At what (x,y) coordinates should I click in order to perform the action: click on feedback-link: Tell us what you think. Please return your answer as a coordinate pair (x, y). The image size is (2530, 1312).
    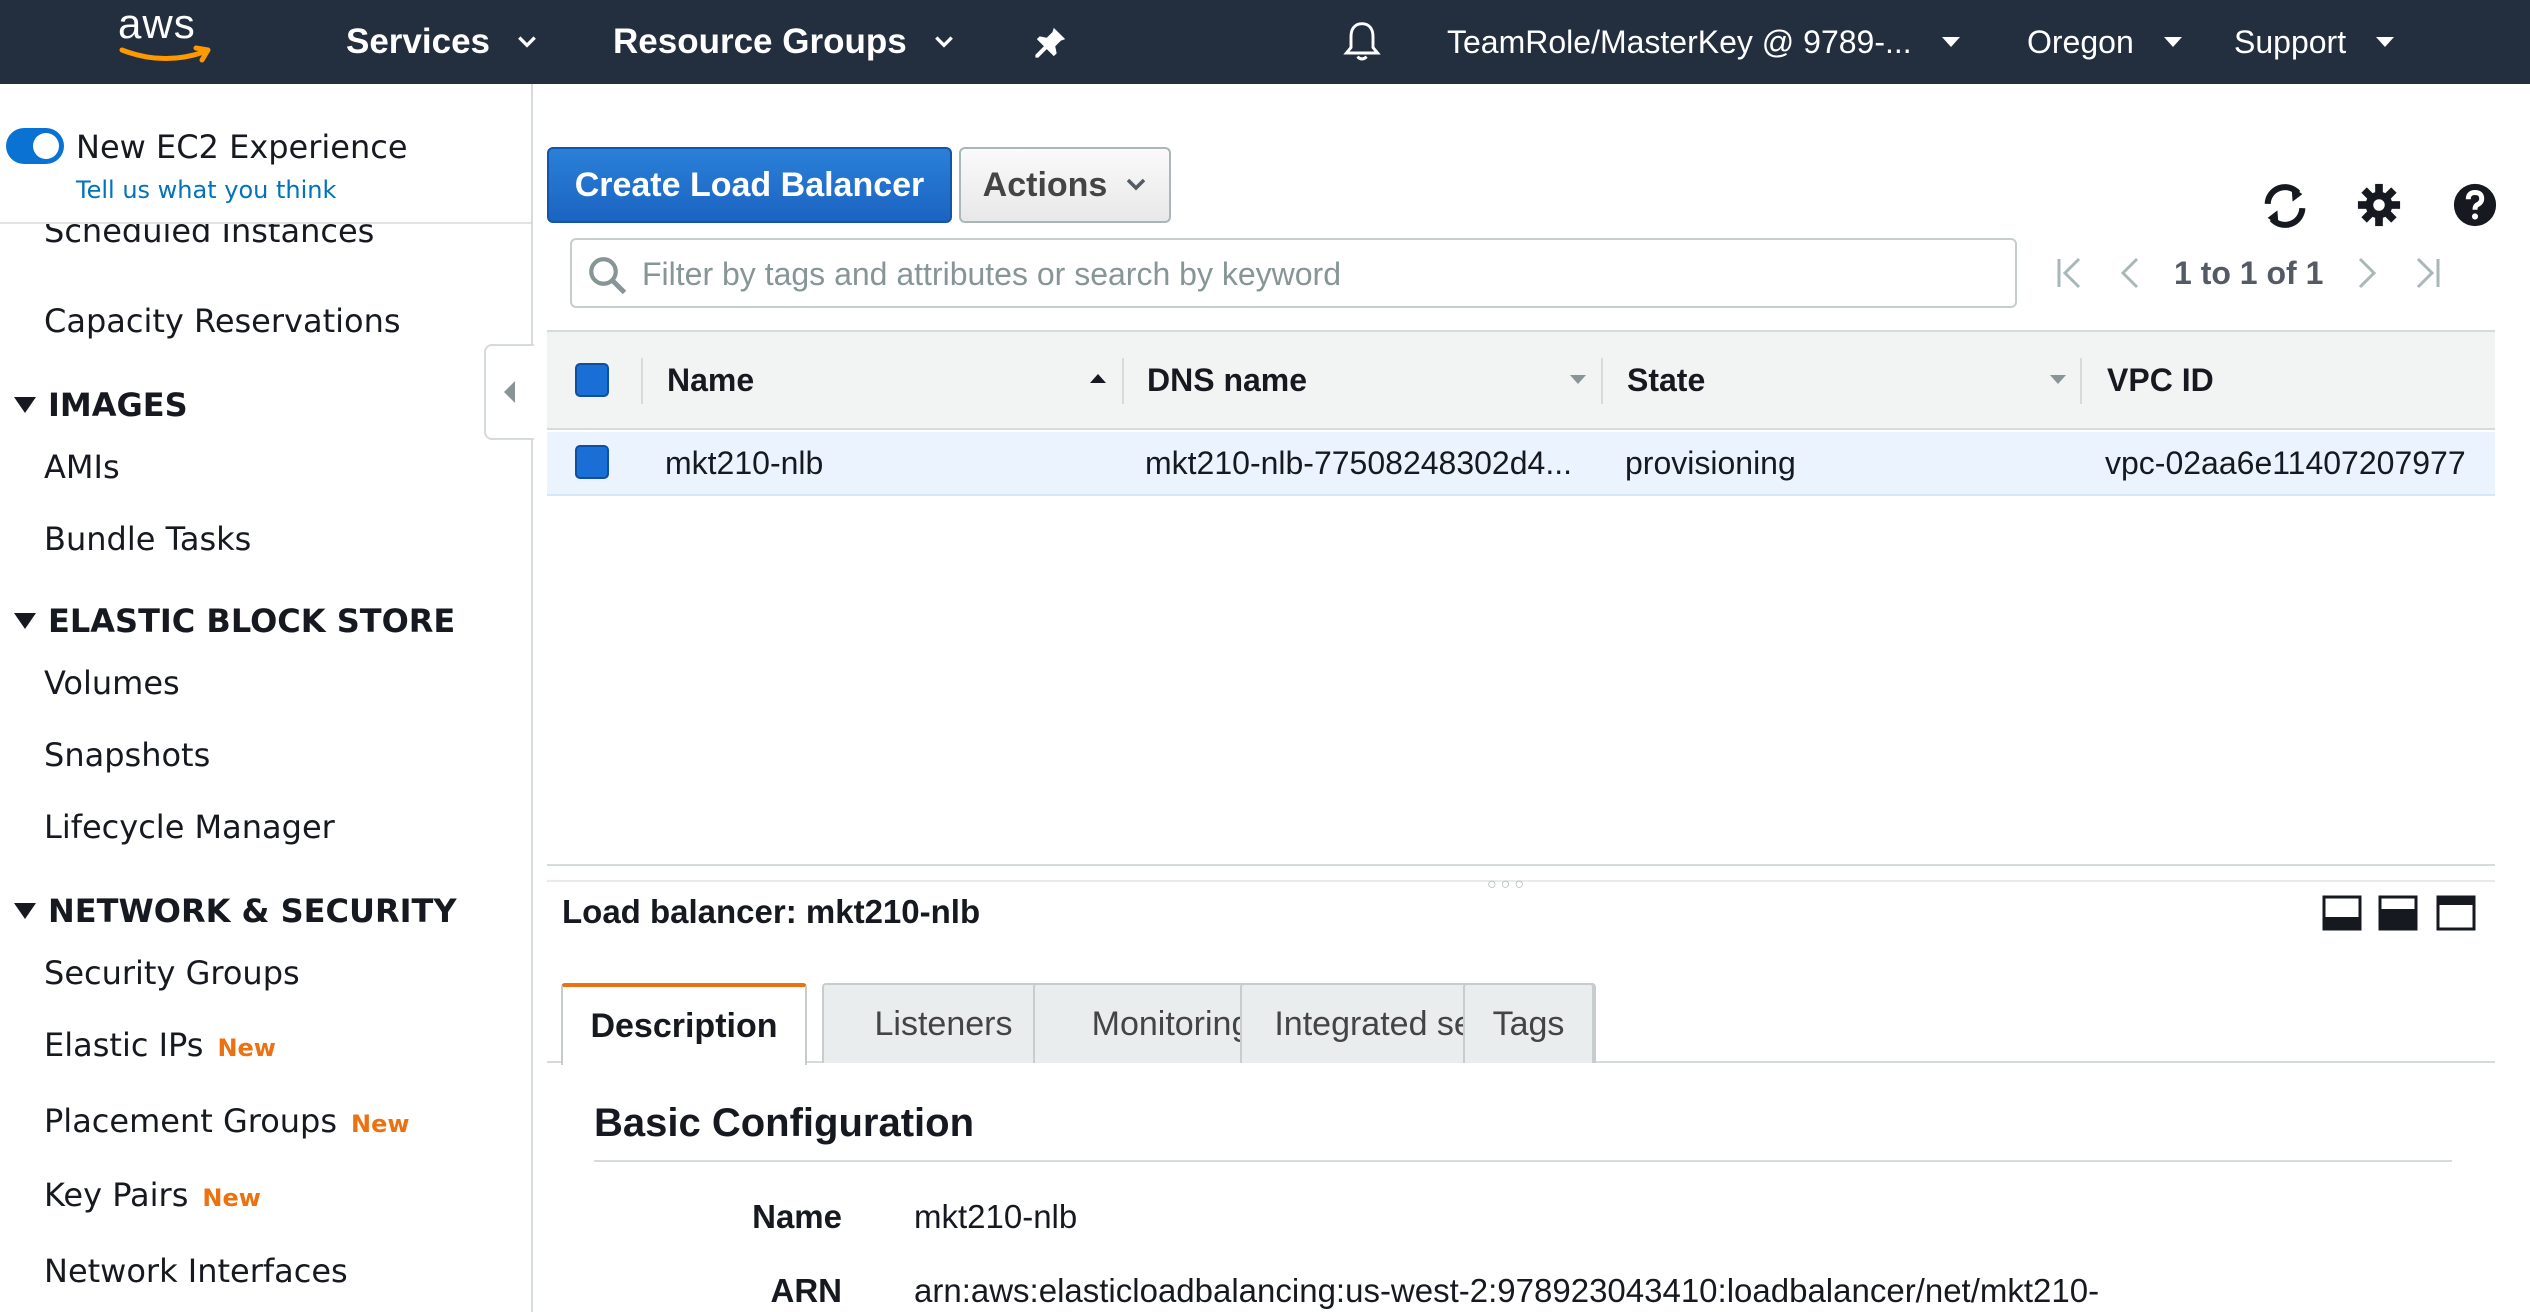
    Looking at the image, I should click on (206, 190).